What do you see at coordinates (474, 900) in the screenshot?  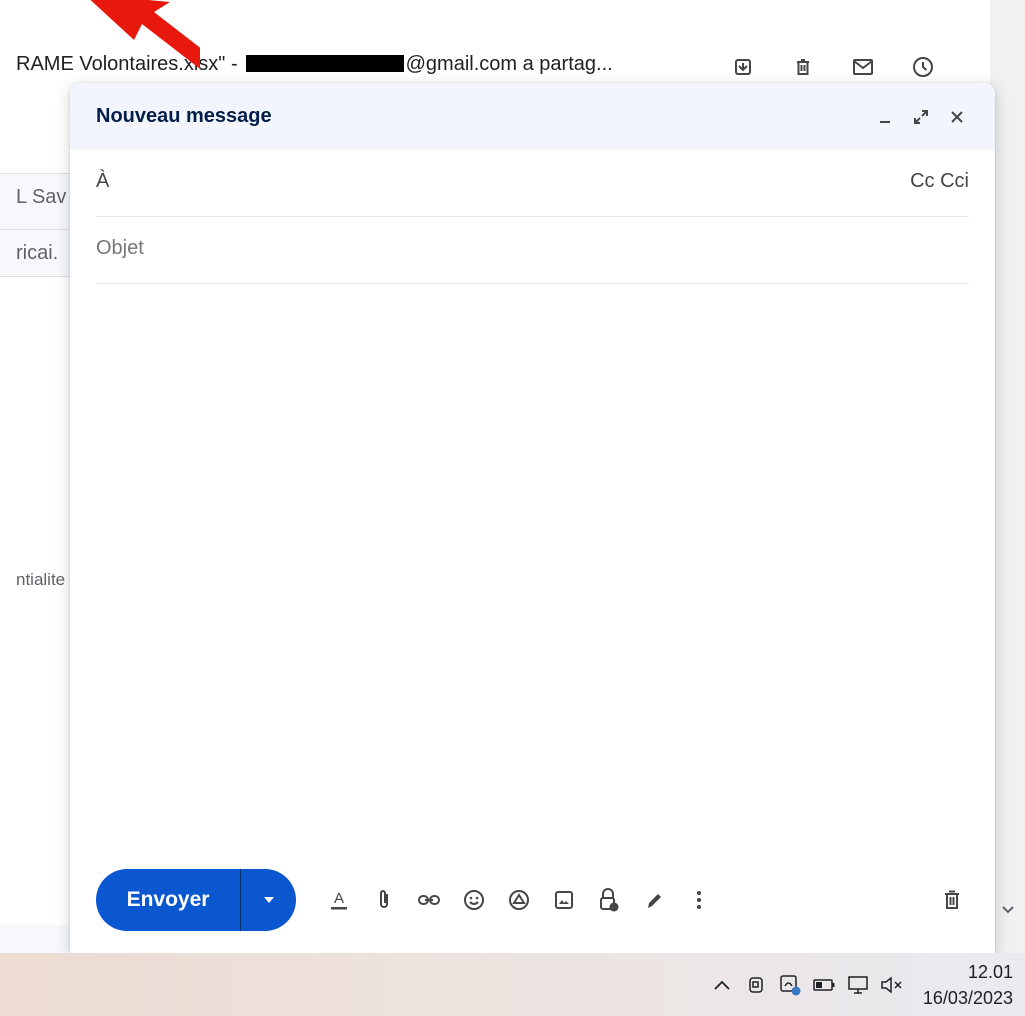 I see `emoji-icon` at bounding box center [474, 900].